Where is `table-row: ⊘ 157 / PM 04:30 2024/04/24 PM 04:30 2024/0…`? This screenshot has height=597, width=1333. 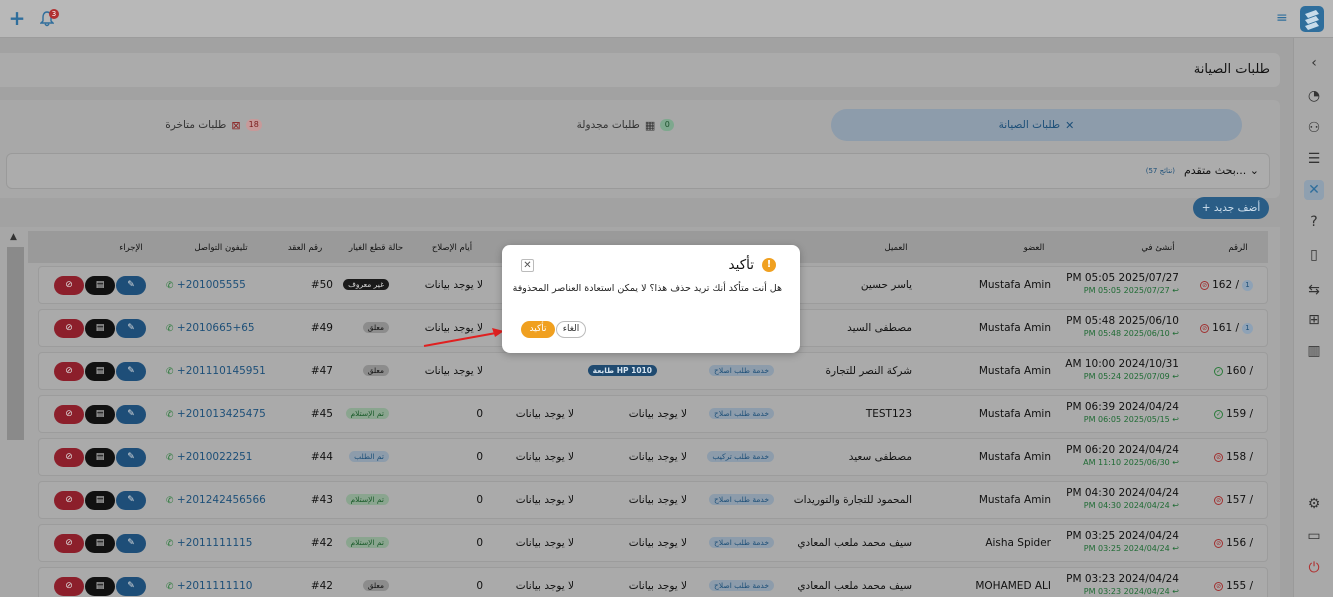
table-row: ⊘ 157 / PM 04:30 2024/04/24 PM 04:30 2024/0… is located at coordinates (653, 500).